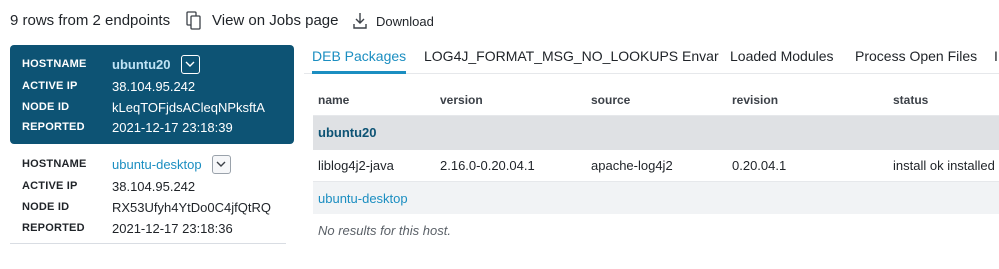 This screenshot has height=269, width=999. What do you see at coordinates (363, 198) in the screenshot?
I see `group-host-label: ubuntu-desktop` at bounding box center [363, 198].